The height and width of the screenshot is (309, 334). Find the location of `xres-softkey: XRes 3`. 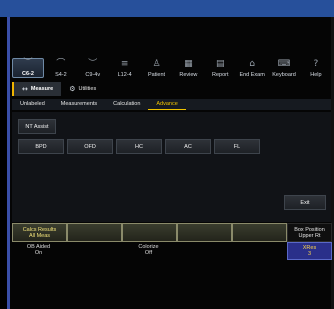

xres-softkey: XRes 3 is located at coordinates (309, 251).